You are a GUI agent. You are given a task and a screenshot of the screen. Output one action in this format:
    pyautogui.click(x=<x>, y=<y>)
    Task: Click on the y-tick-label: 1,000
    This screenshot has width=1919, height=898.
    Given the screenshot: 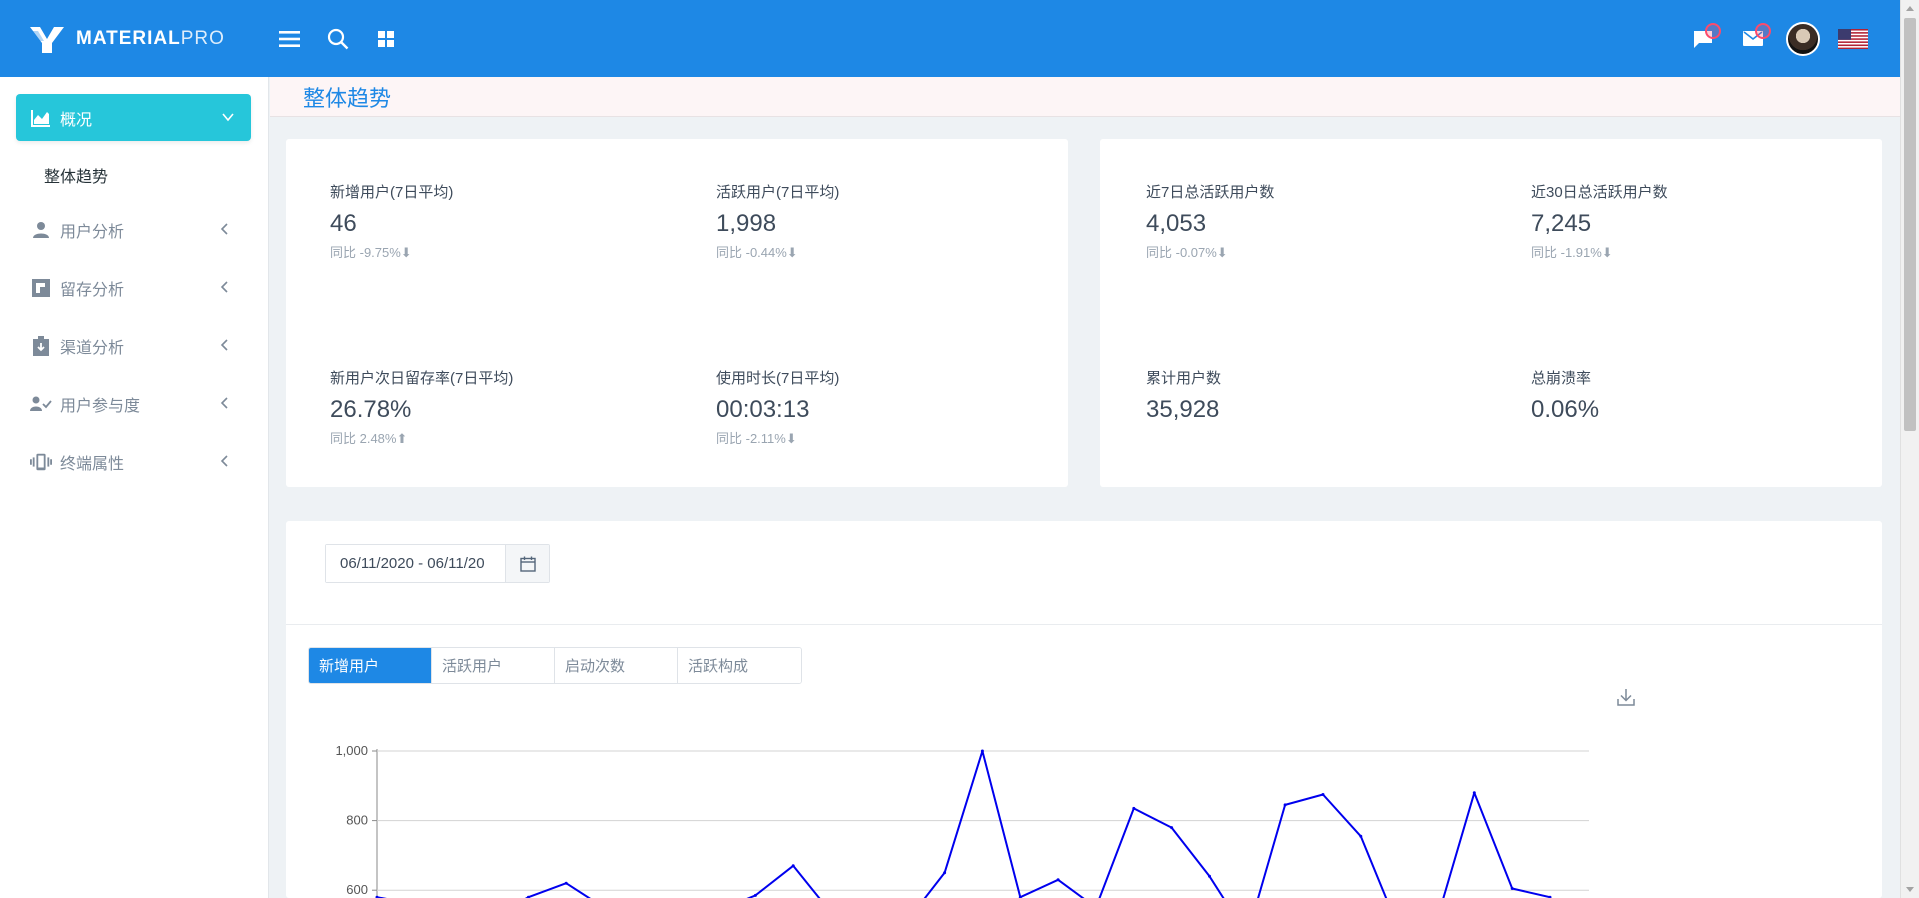 What is the action you would take?
    pyautogui.click(x=351, y=750)
    